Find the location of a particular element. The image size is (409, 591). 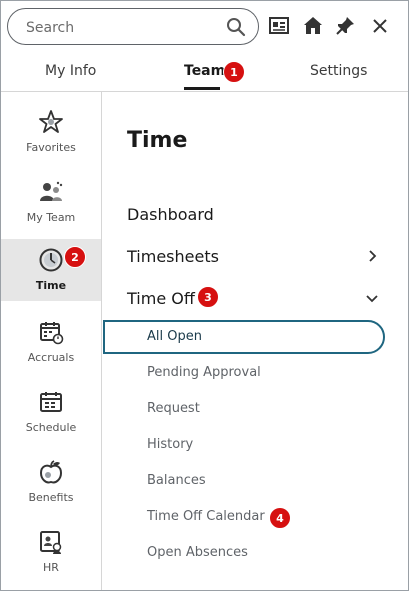

hr-icon is located at coordinates (51, 542).